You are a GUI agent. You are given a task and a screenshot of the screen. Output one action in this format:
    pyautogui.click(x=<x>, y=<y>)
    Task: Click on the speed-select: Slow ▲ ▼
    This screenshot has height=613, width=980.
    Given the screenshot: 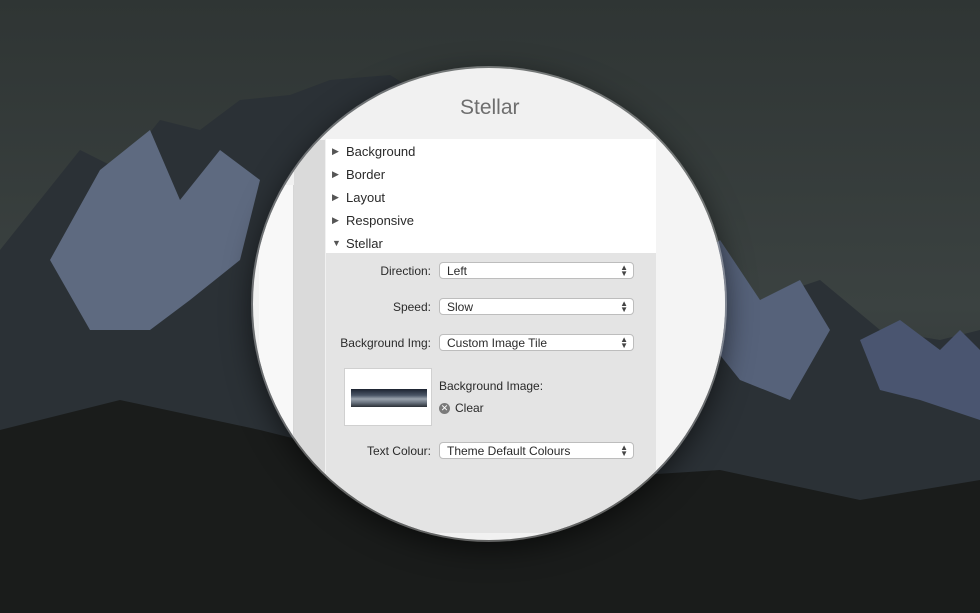 What is the action you would take?
    pyautogui.click(x=536, y=306)
    